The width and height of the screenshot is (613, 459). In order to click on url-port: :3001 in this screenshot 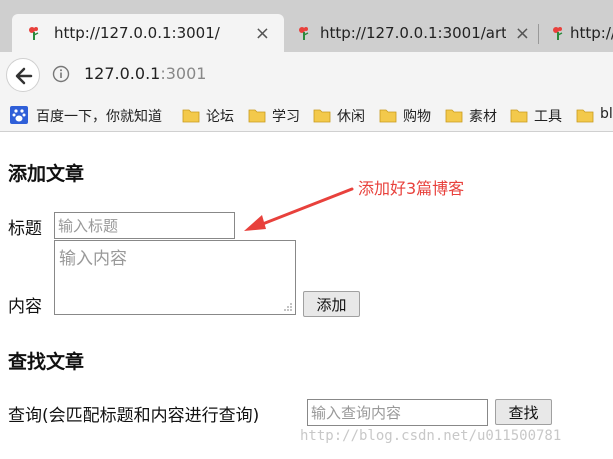, I will do `click(183, 73)`.